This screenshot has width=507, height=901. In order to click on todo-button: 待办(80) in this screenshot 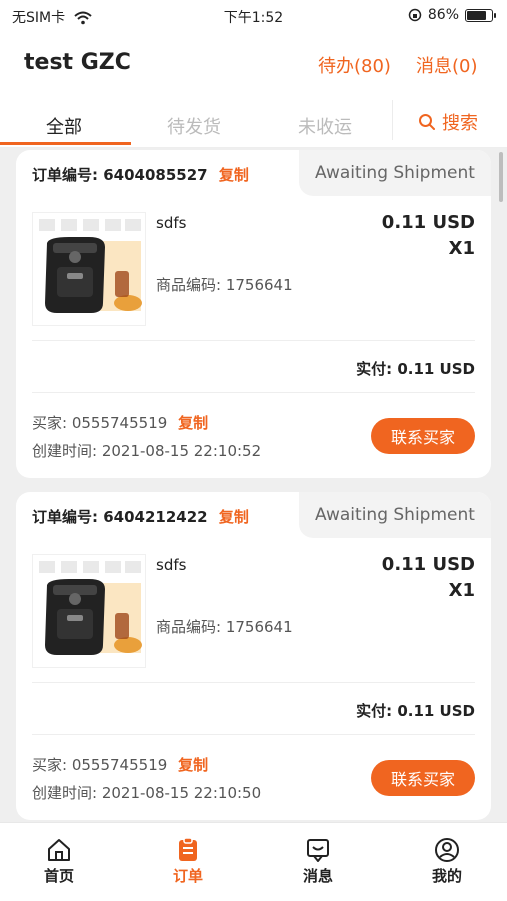, I will do `click(354, 65)`.